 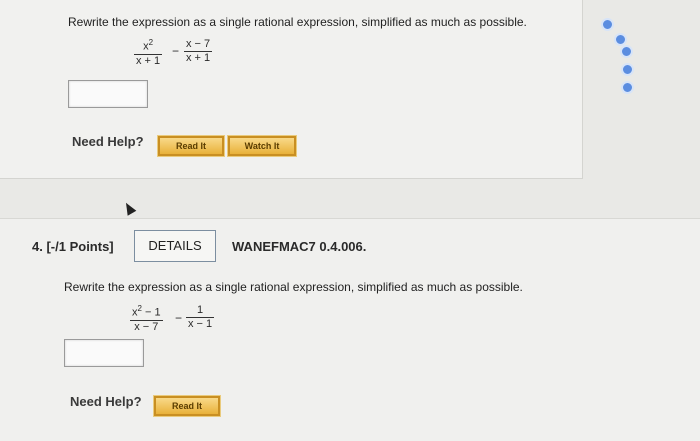 What do you see at coordinates (299, 246) in the screenshot?
I see `q4-problem-code: WANEFMAC7 0.4.006.` at bounding box center [299, 246].